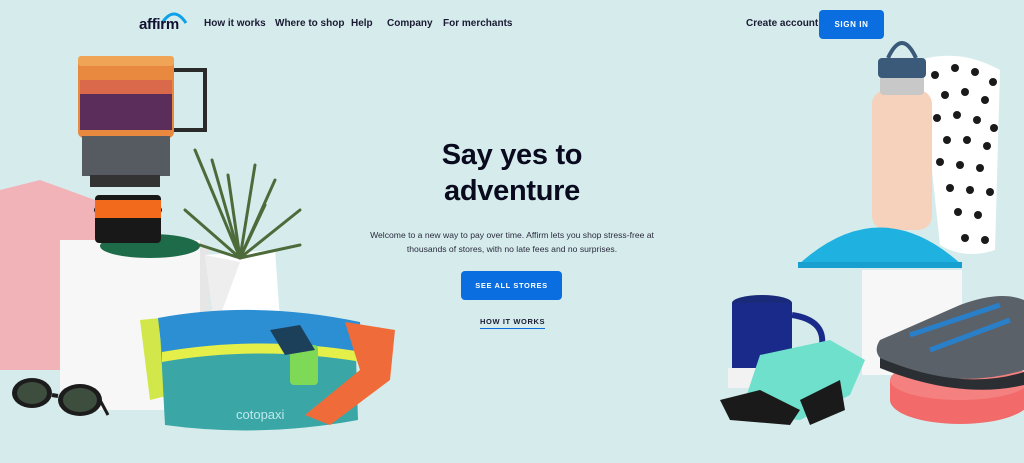  I want to click on affirm-logo: affirm, so click(164, 22).